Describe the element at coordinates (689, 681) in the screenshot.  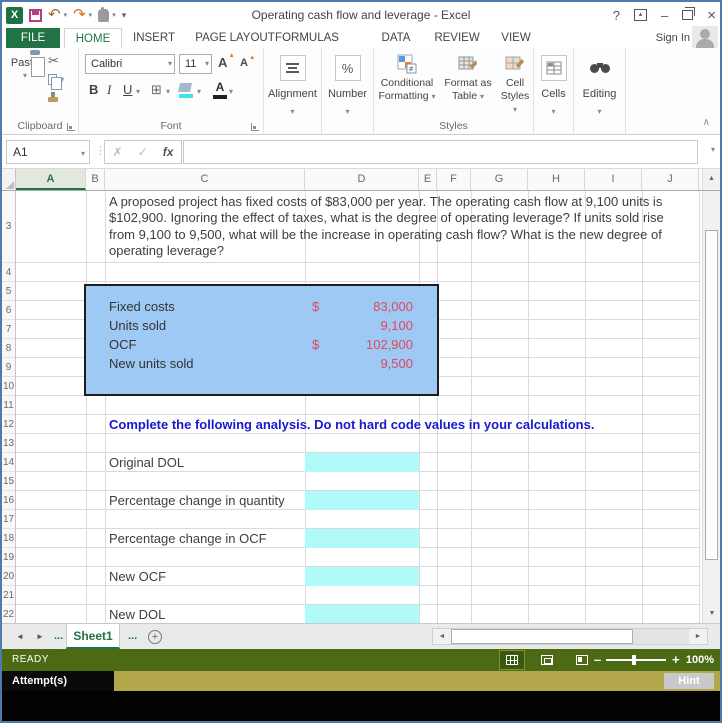
I see `hint-button: Hint` at that location.